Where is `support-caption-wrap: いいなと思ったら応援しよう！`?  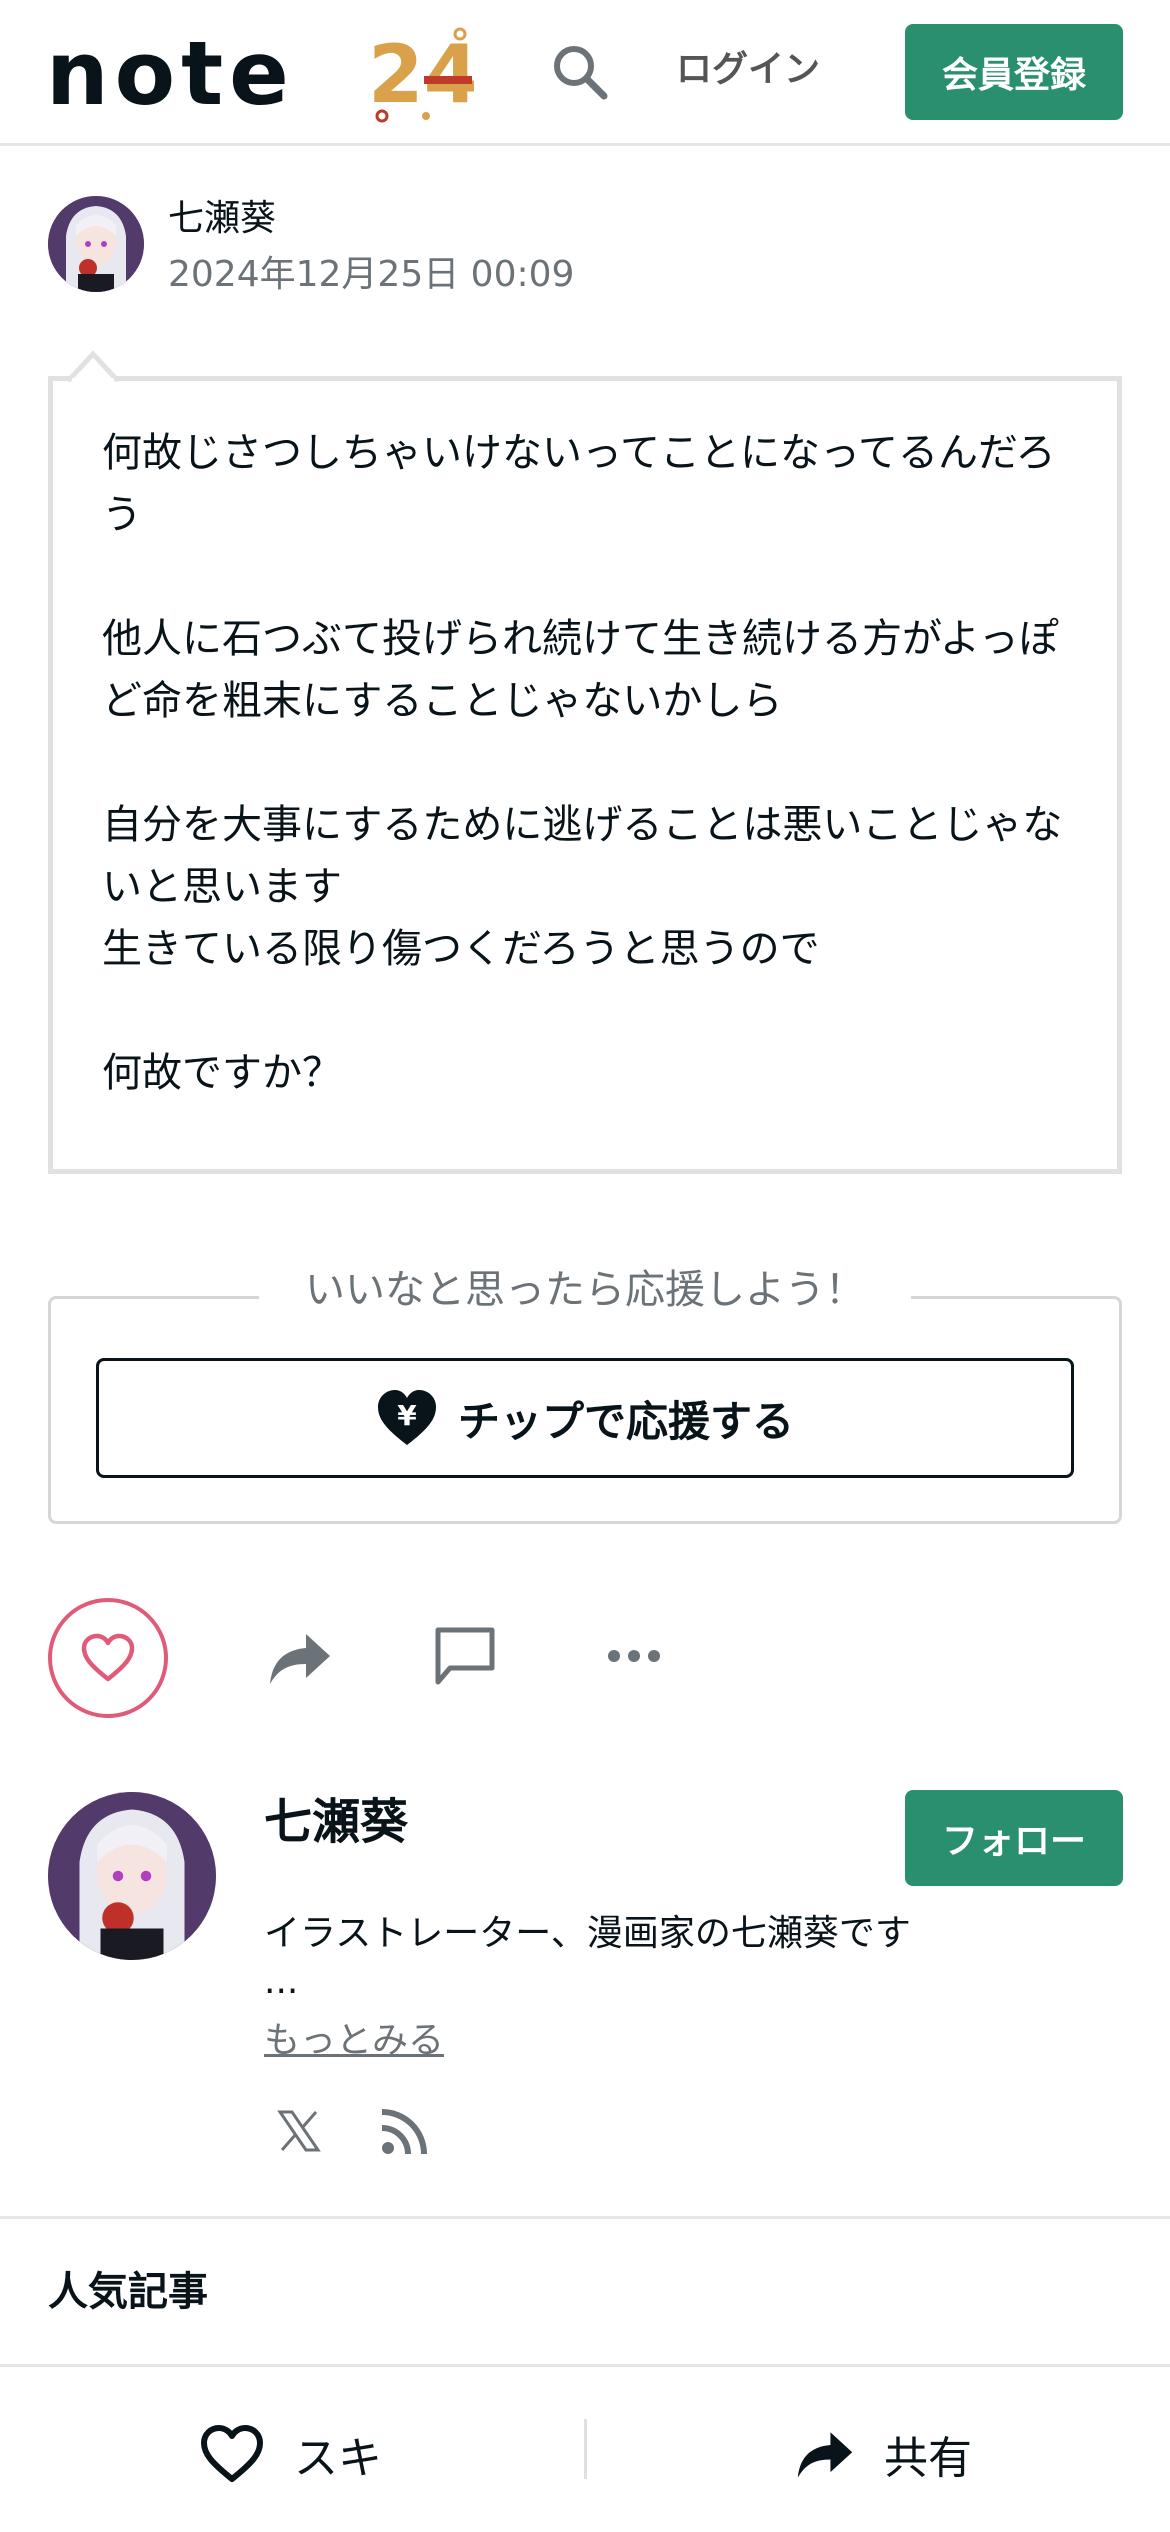 support-caption-wrap: いいなと思ったら応援しよう！ is located at coordinates (585, 1290).